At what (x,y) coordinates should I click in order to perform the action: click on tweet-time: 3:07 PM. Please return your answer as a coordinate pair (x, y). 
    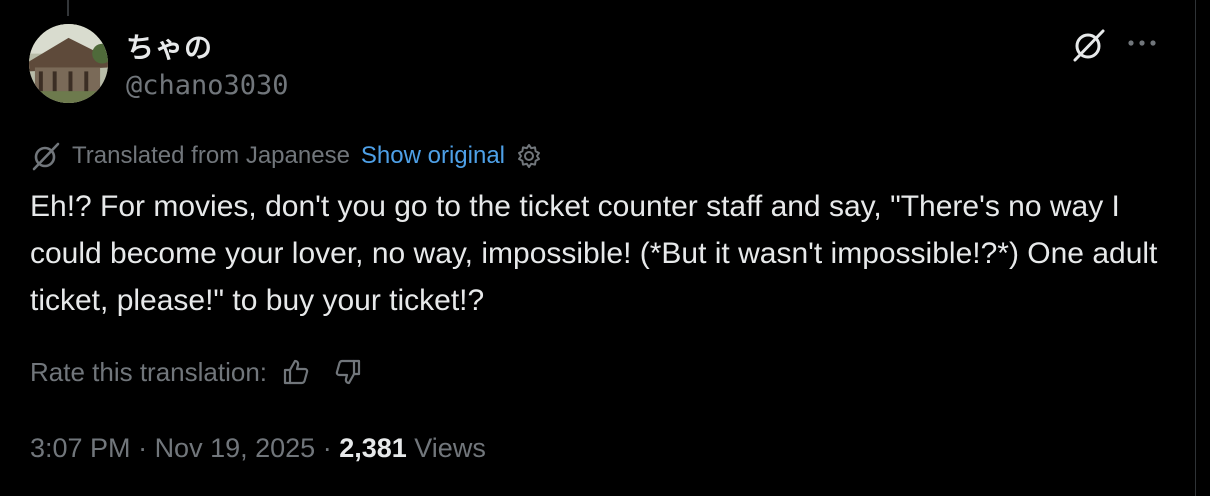
    Looking at the image, I should click on (80, 448).